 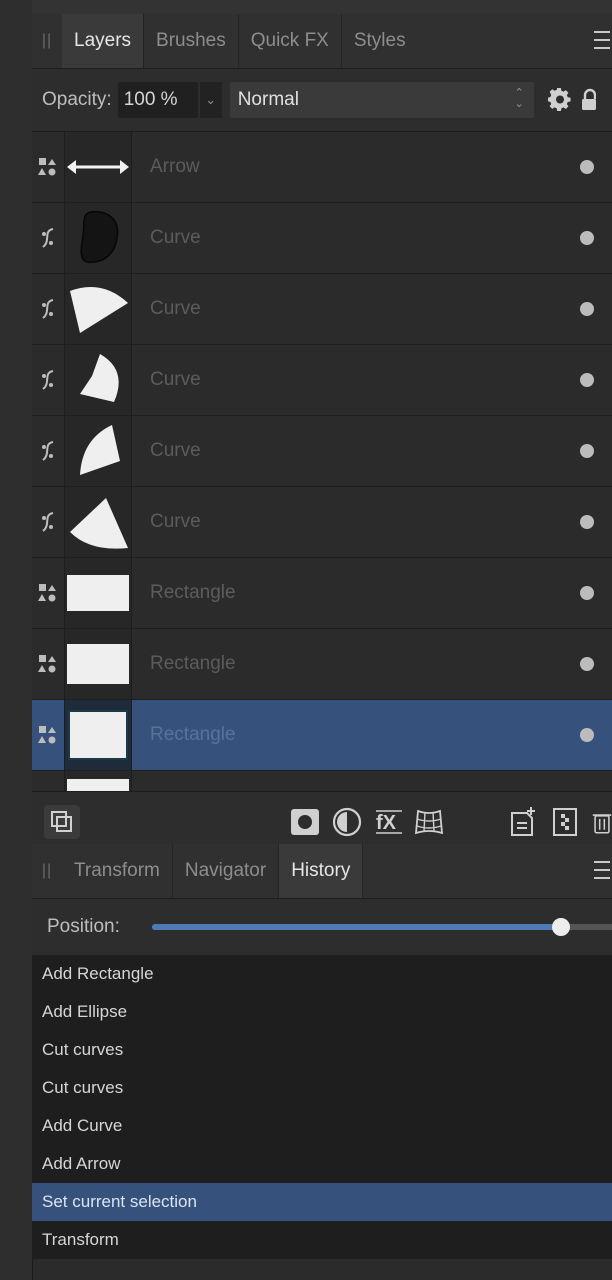 I want to click on blend-mode-select: Normal ⌃ ⌄, so click(x=381, y=100).